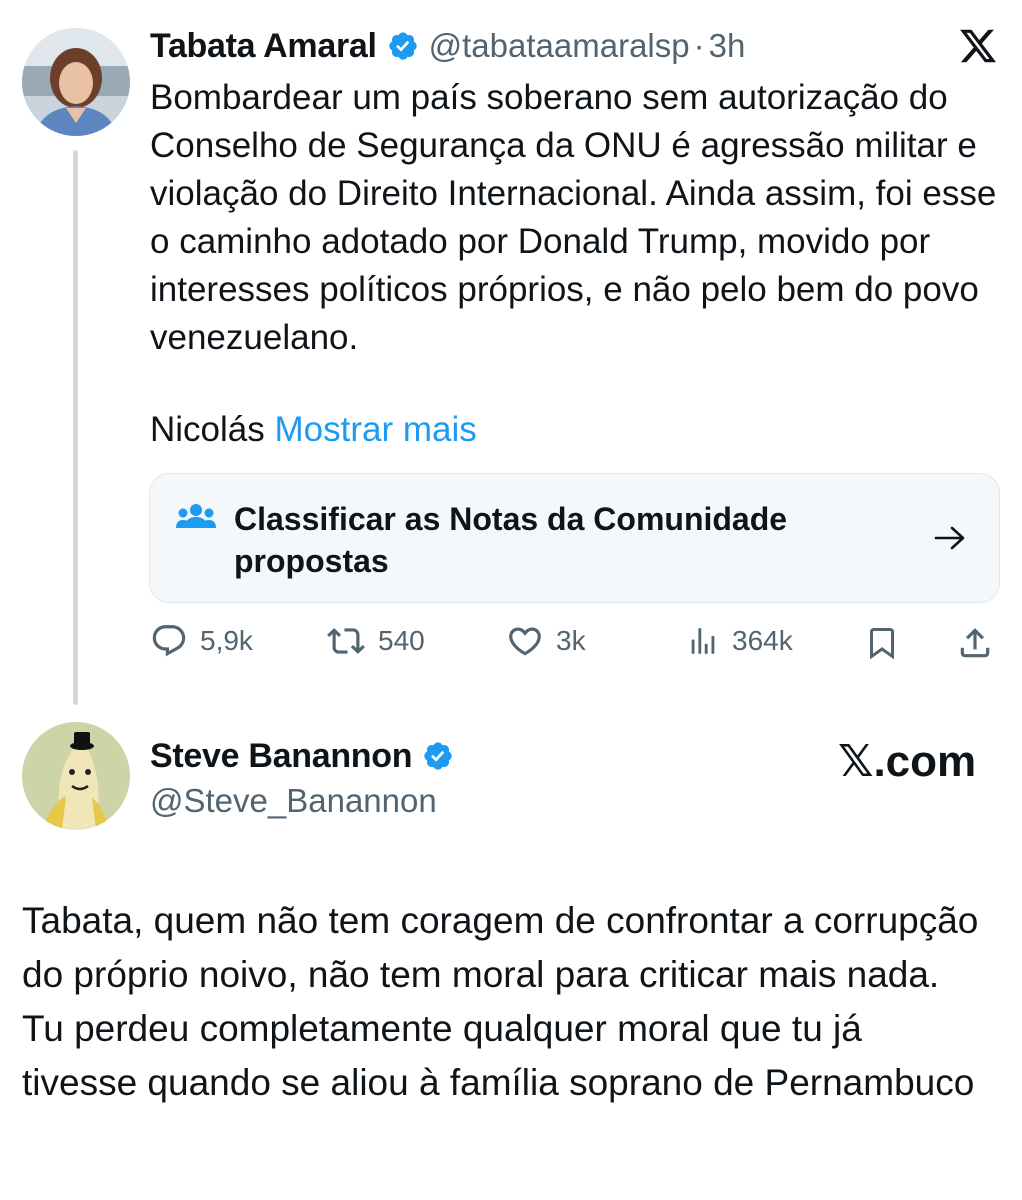  Describe the element at coordinates (559, 46) in the screenshot. I see `author-handle: @tabataamaralsp` at that location.